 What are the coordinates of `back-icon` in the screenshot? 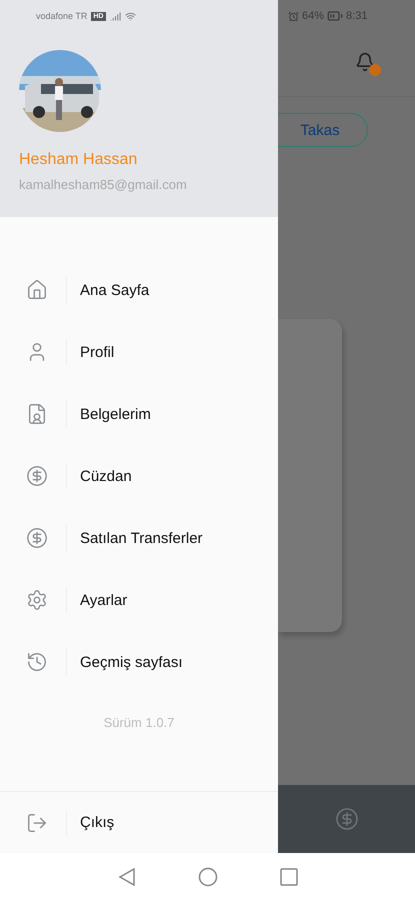 It's located at (127, 876).